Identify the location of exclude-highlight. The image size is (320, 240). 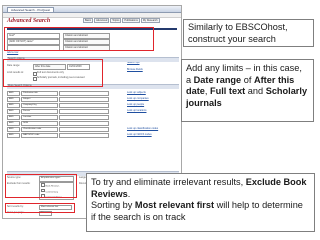
(41, 186).